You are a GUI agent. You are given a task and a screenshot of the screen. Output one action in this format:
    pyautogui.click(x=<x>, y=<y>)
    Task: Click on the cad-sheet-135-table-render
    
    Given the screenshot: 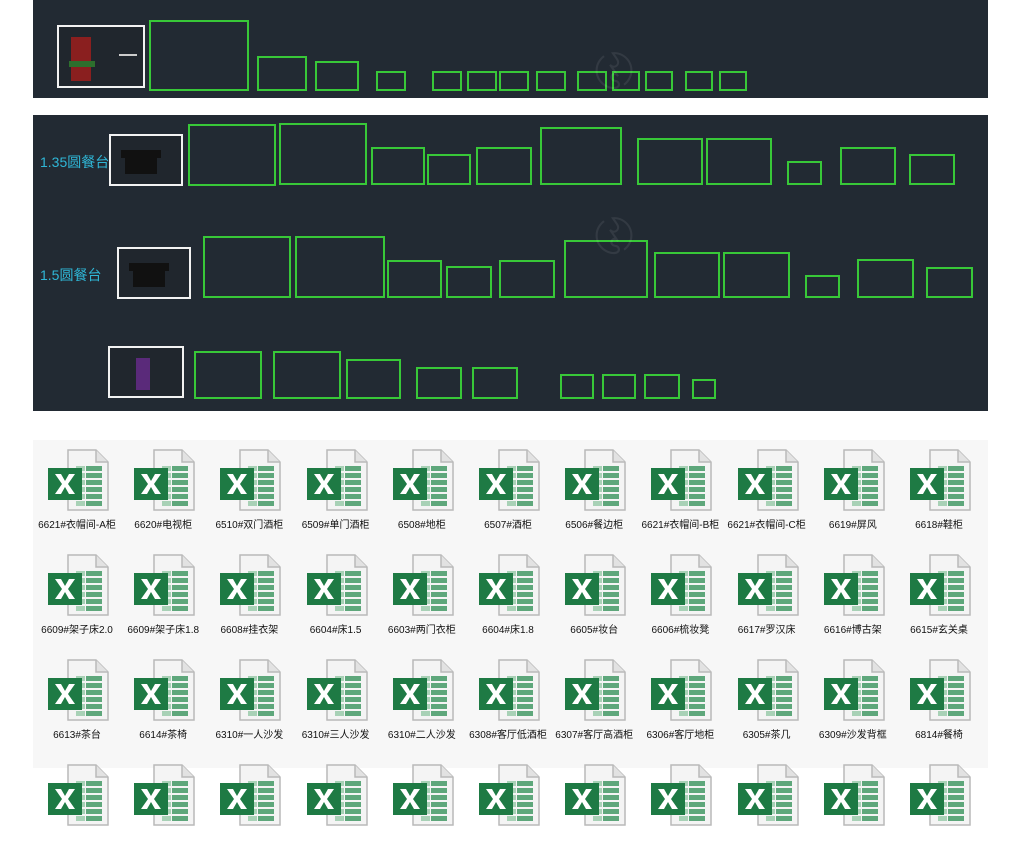 What is the action you would take?
    pyautogui.click(x=146, y=160)
    